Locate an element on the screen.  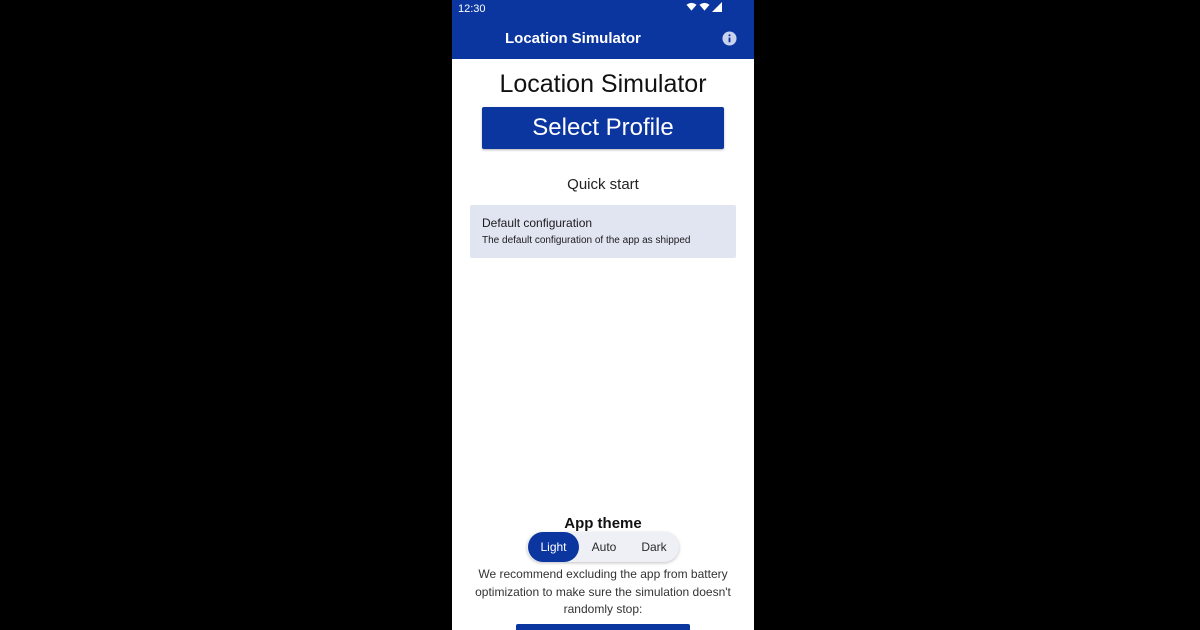
info-icon is located at coordinates (729, 38).